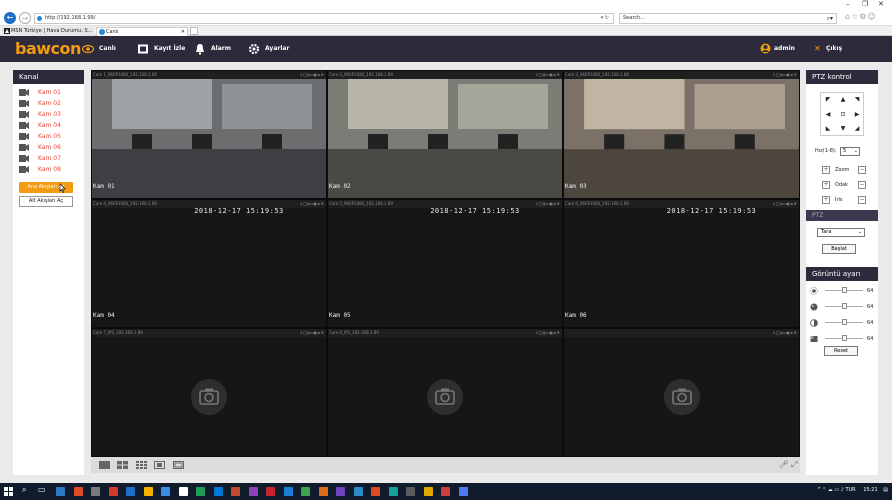  I want to click on logout-button: ✕ Çıkış, so click(831, 49).